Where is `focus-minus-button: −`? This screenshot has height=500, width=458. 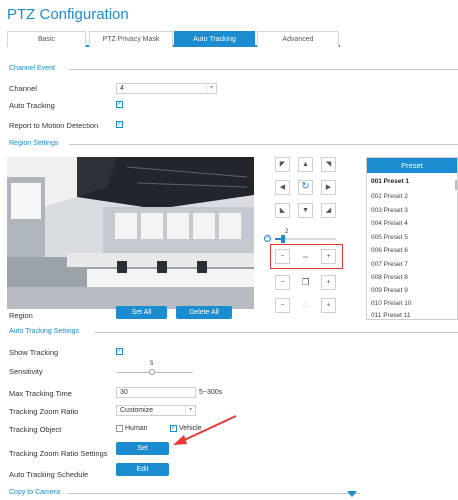
focus-minus-button: − is located at coordinates (282, 282).